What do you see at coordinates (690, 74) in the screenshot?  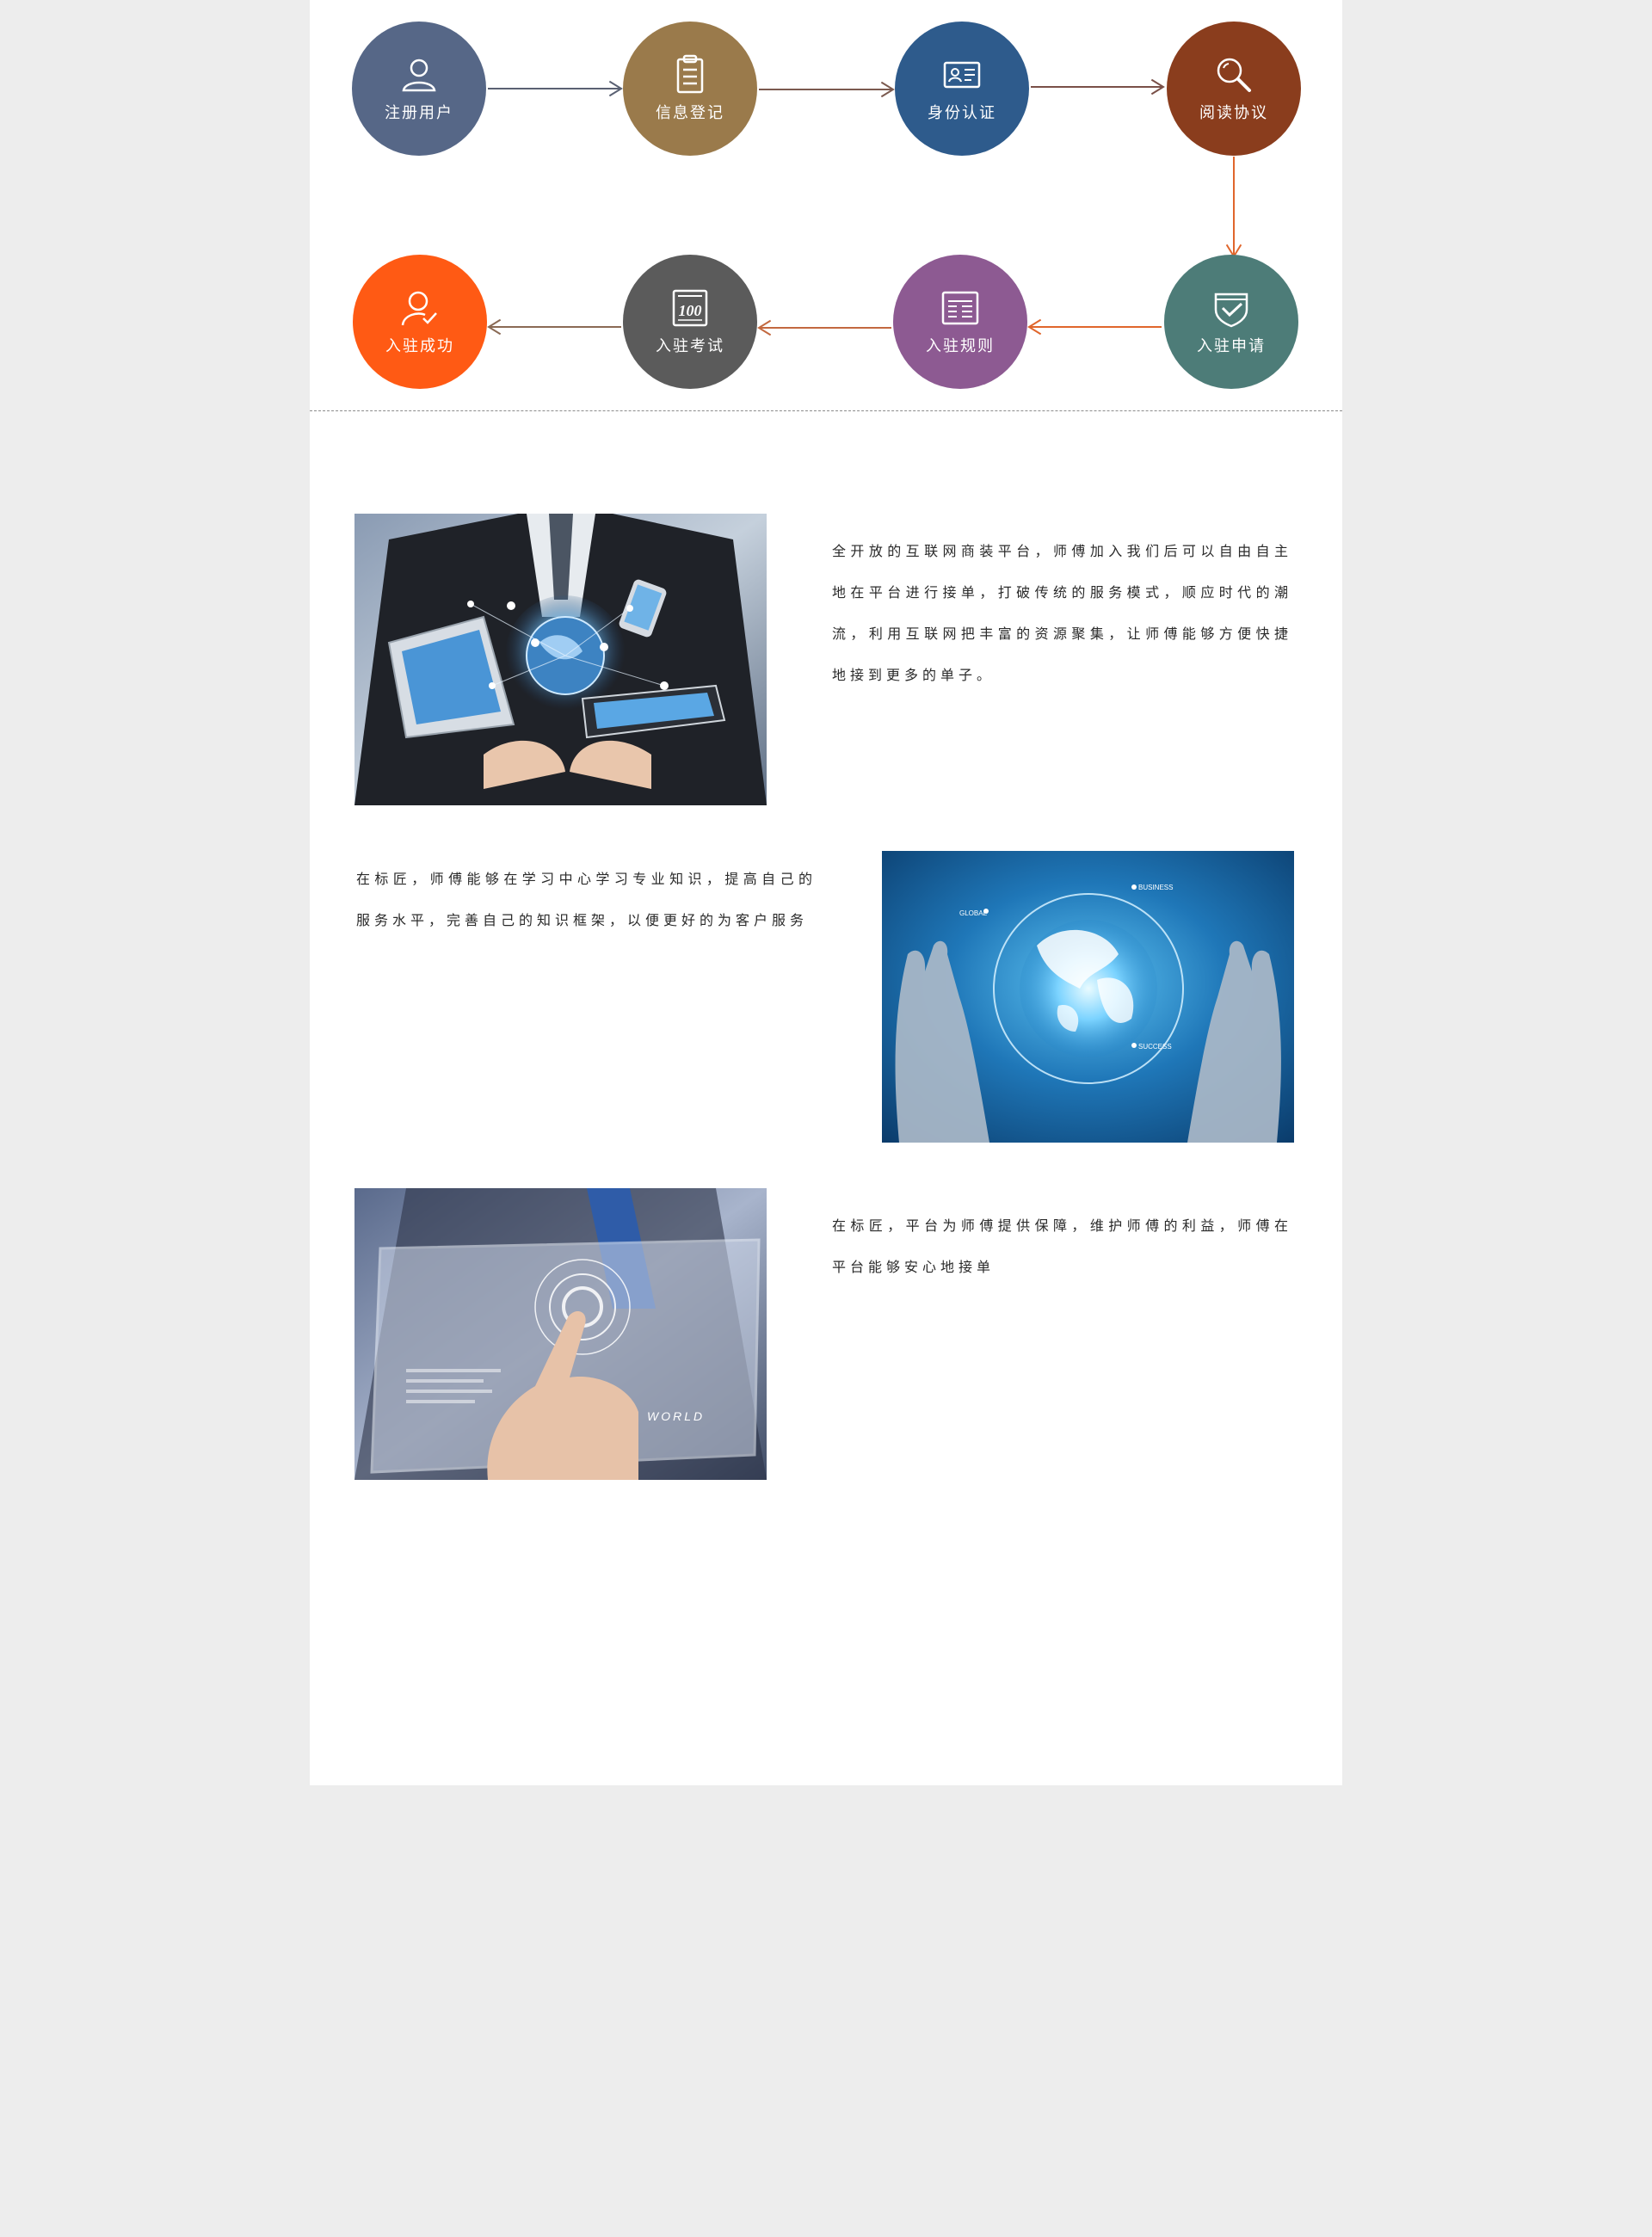 I see `clipboard-icon` at bounding box center [690, 74].